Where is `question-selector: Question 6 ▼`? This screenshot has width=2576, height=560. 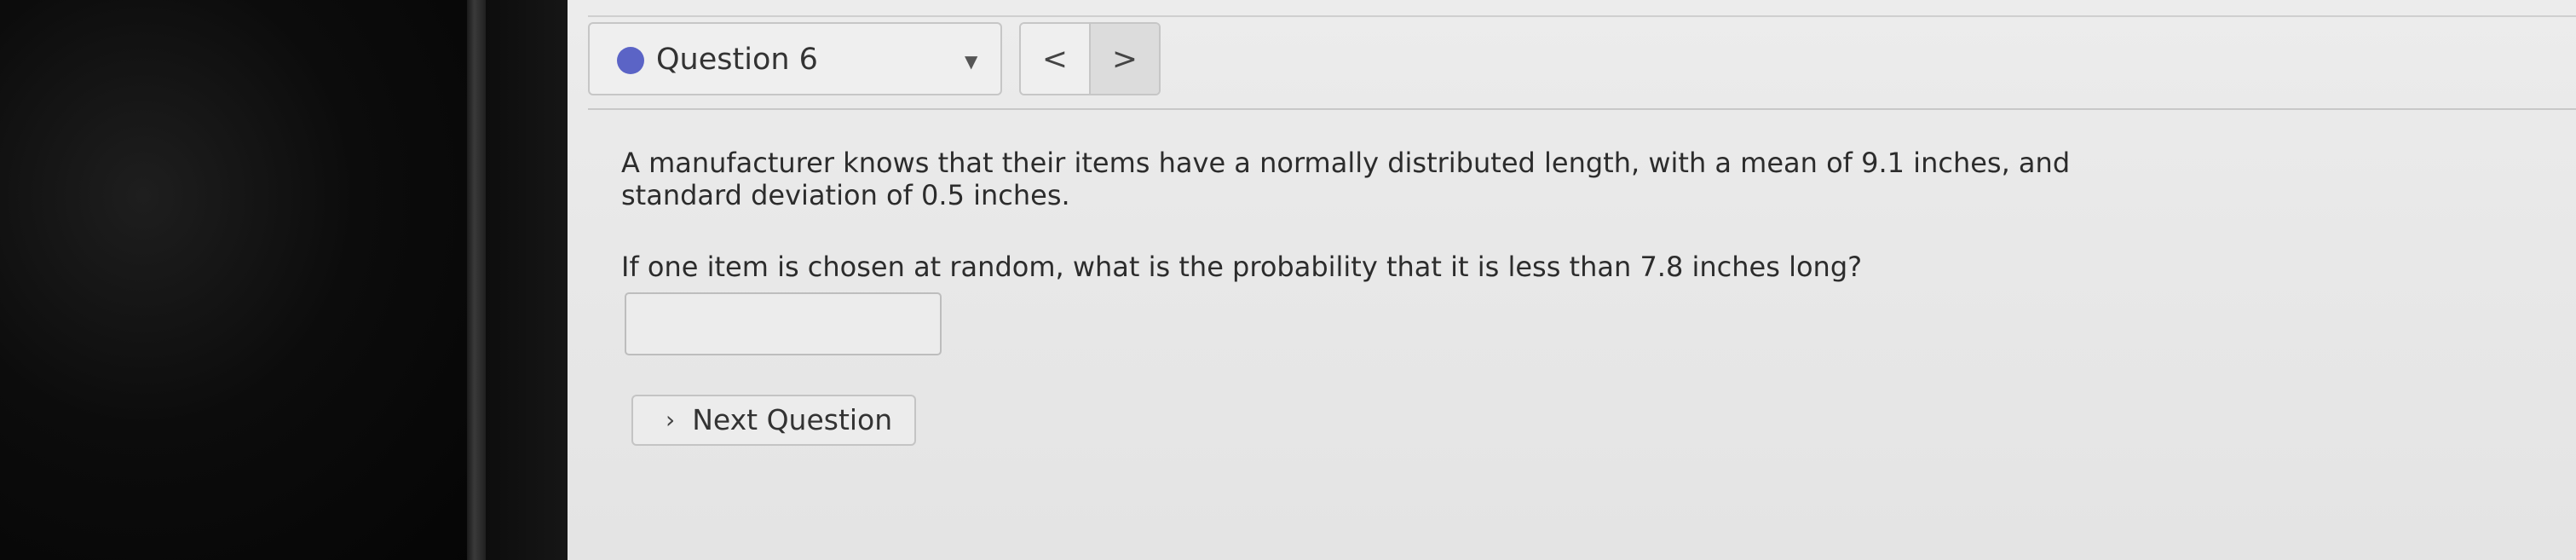 question-selector: Question 6 ▼ is located at coordinates (795, 58).